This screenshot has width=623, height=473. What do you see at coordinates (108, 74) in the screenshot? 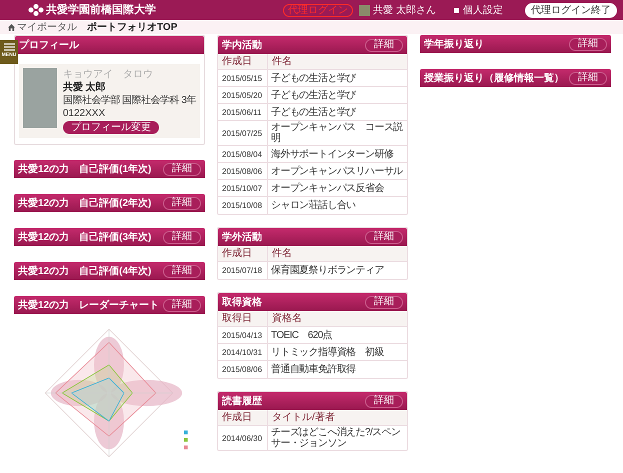
I see `name-kana: キョウアイ タロウ` at bounding box center [108, 74].